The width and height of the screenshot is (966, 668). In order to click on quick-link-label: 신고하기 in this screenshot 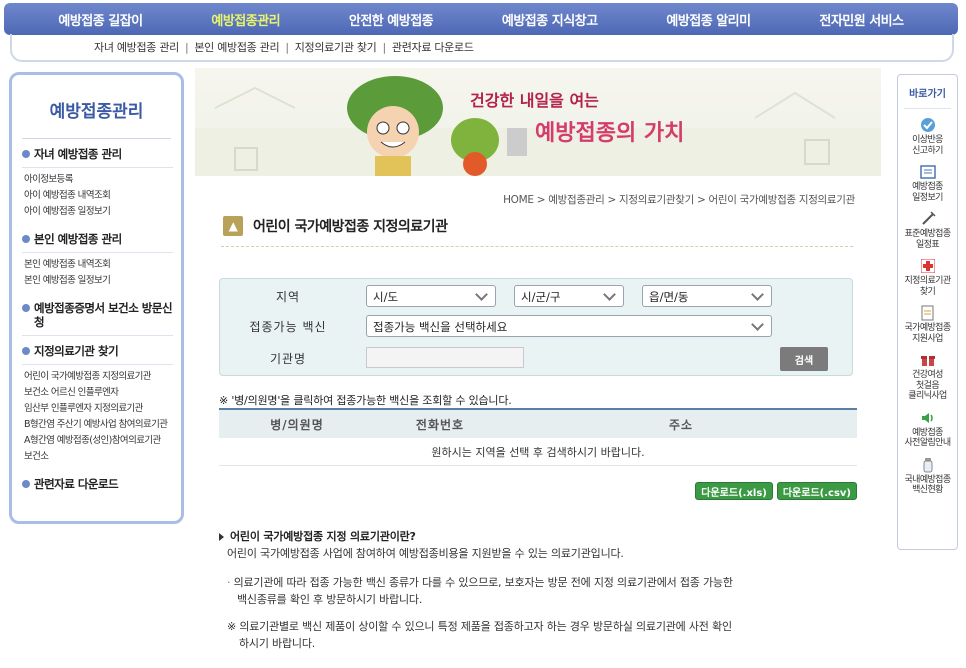, I will do `click(927, 150)`.